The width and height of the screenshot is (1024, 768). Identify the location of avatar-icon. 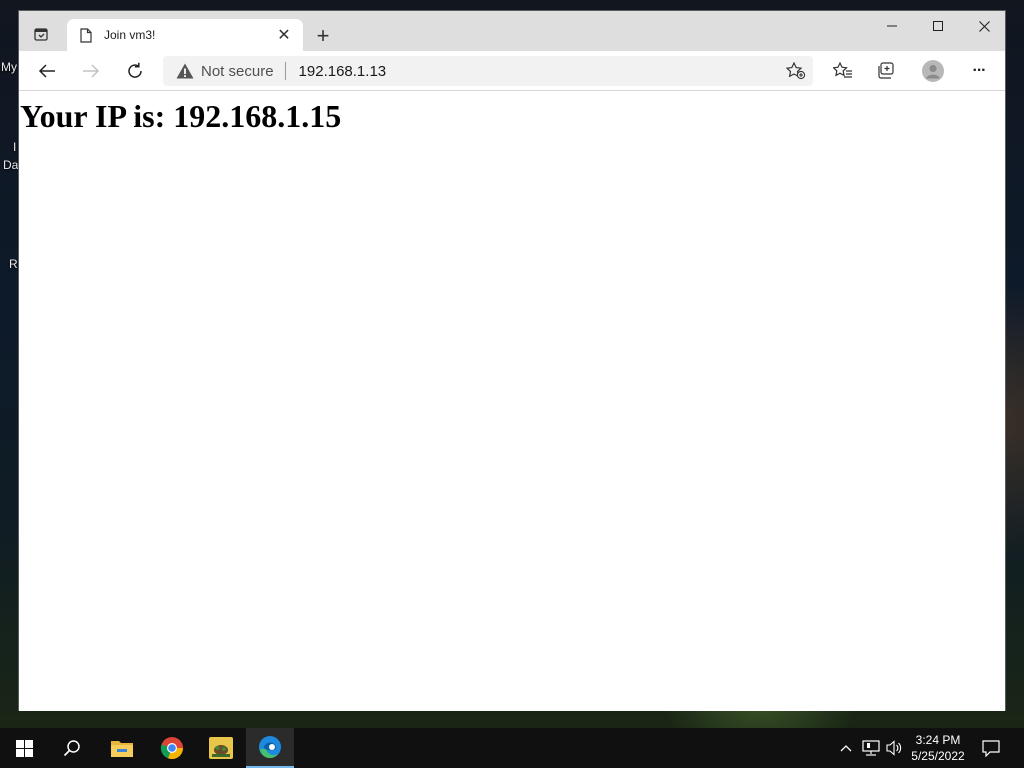
(933, 71).